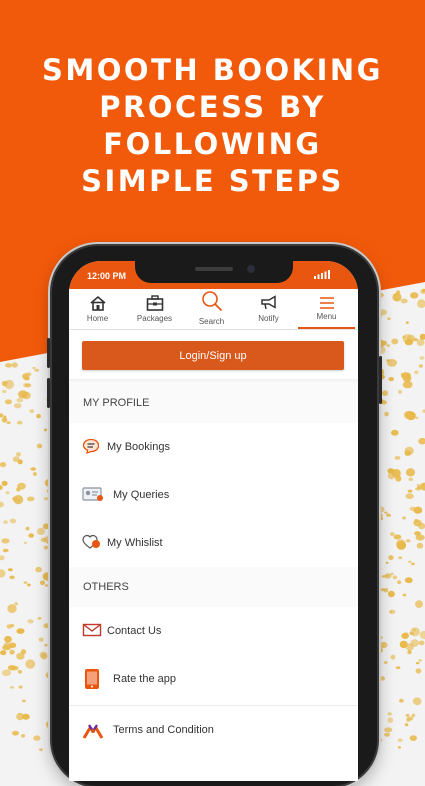 The image size is (425, 786). I want to click on tab-label: Packages, so click(154, 318).